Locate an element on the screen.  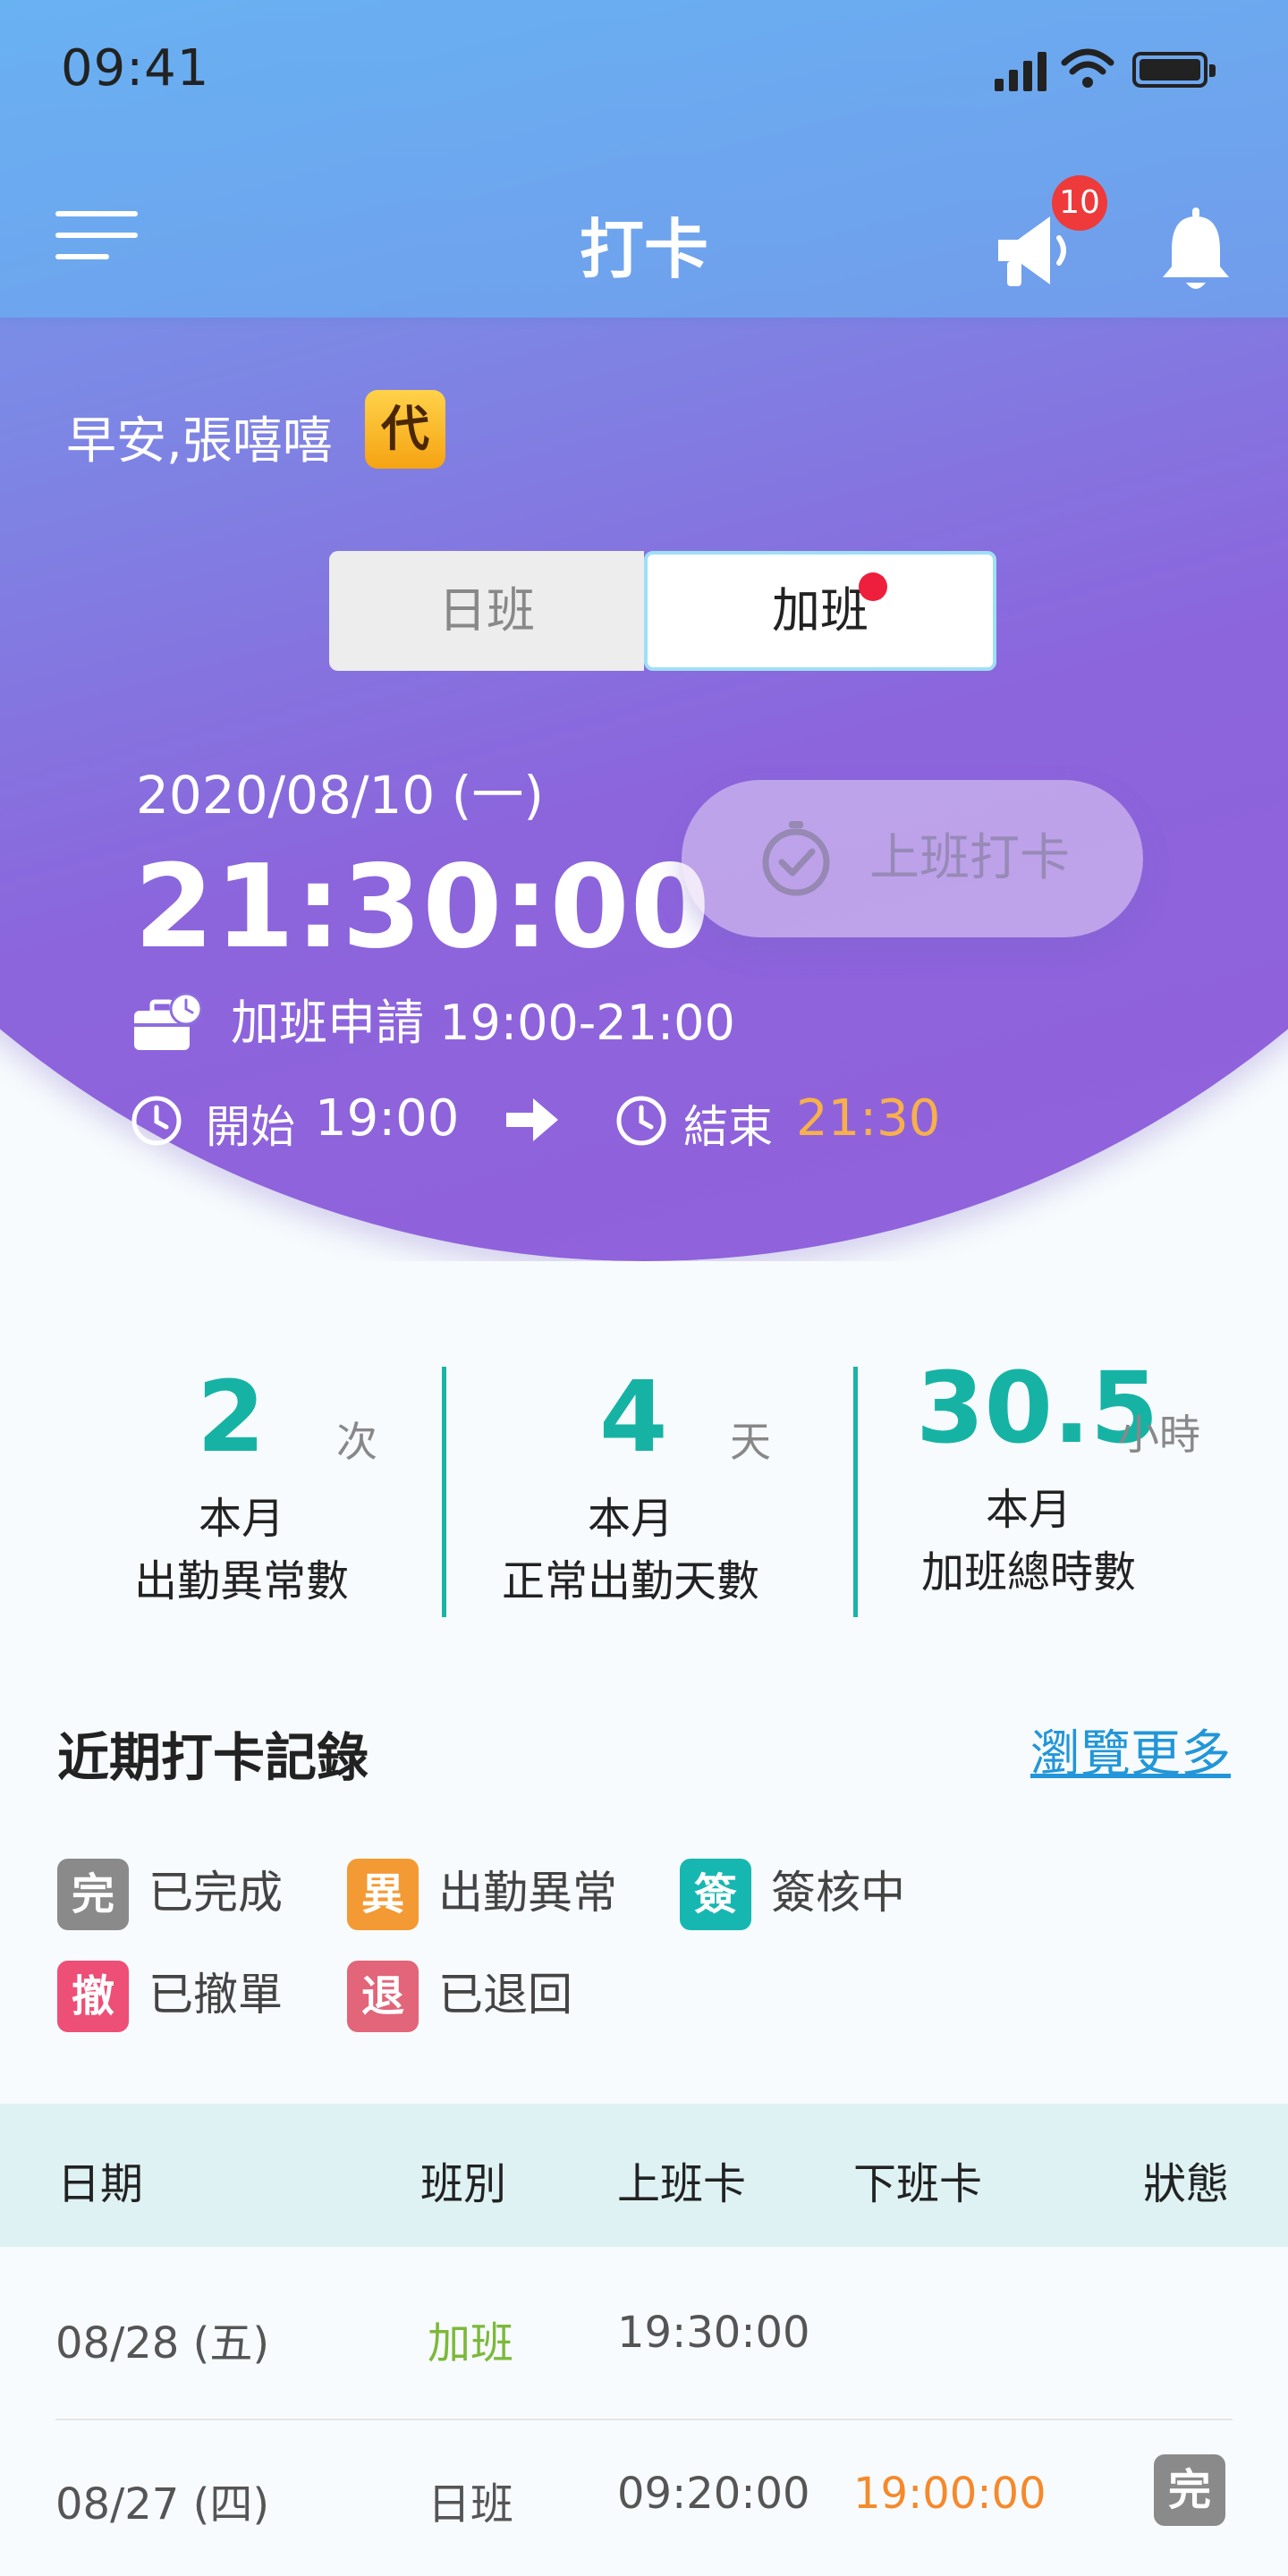
stat-unit: 小時 is located at coordinates (1159, 1435).